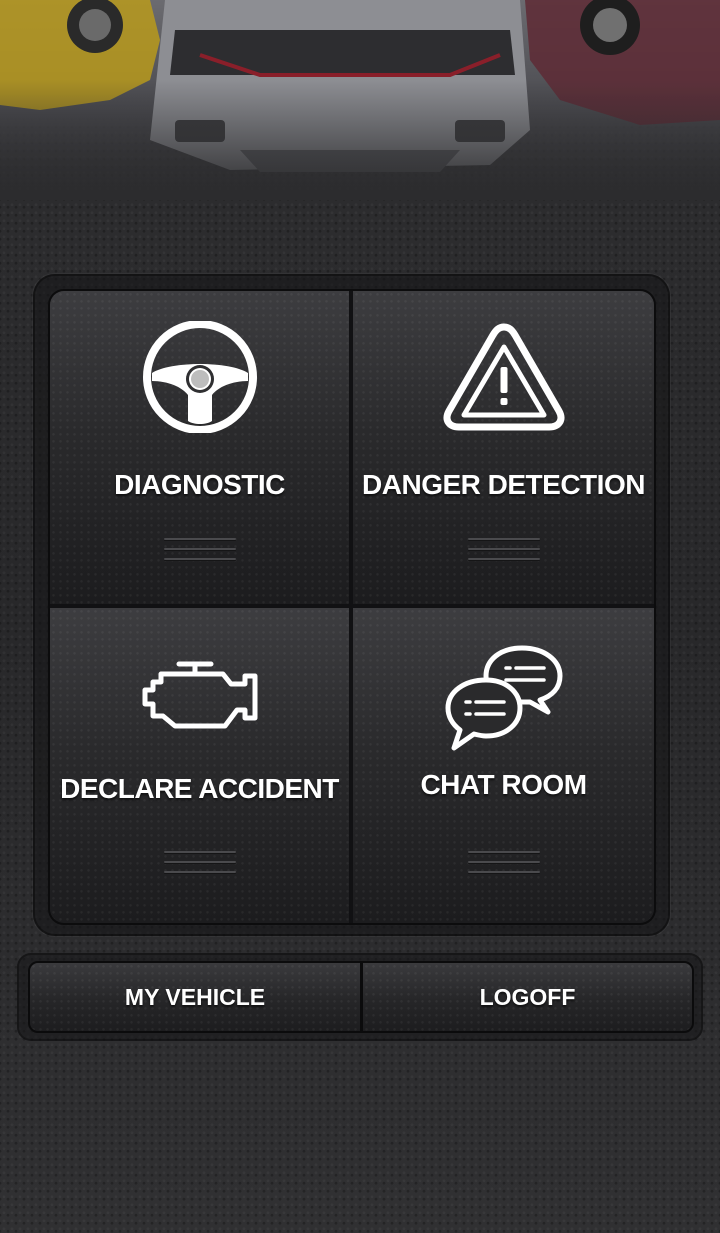 The width and height of the screenshot is (720, 1233). What do you see at coordinates (199, 377) in the screenshot?
I see `steering-wheel-icon` at bounding box center [199, 377].